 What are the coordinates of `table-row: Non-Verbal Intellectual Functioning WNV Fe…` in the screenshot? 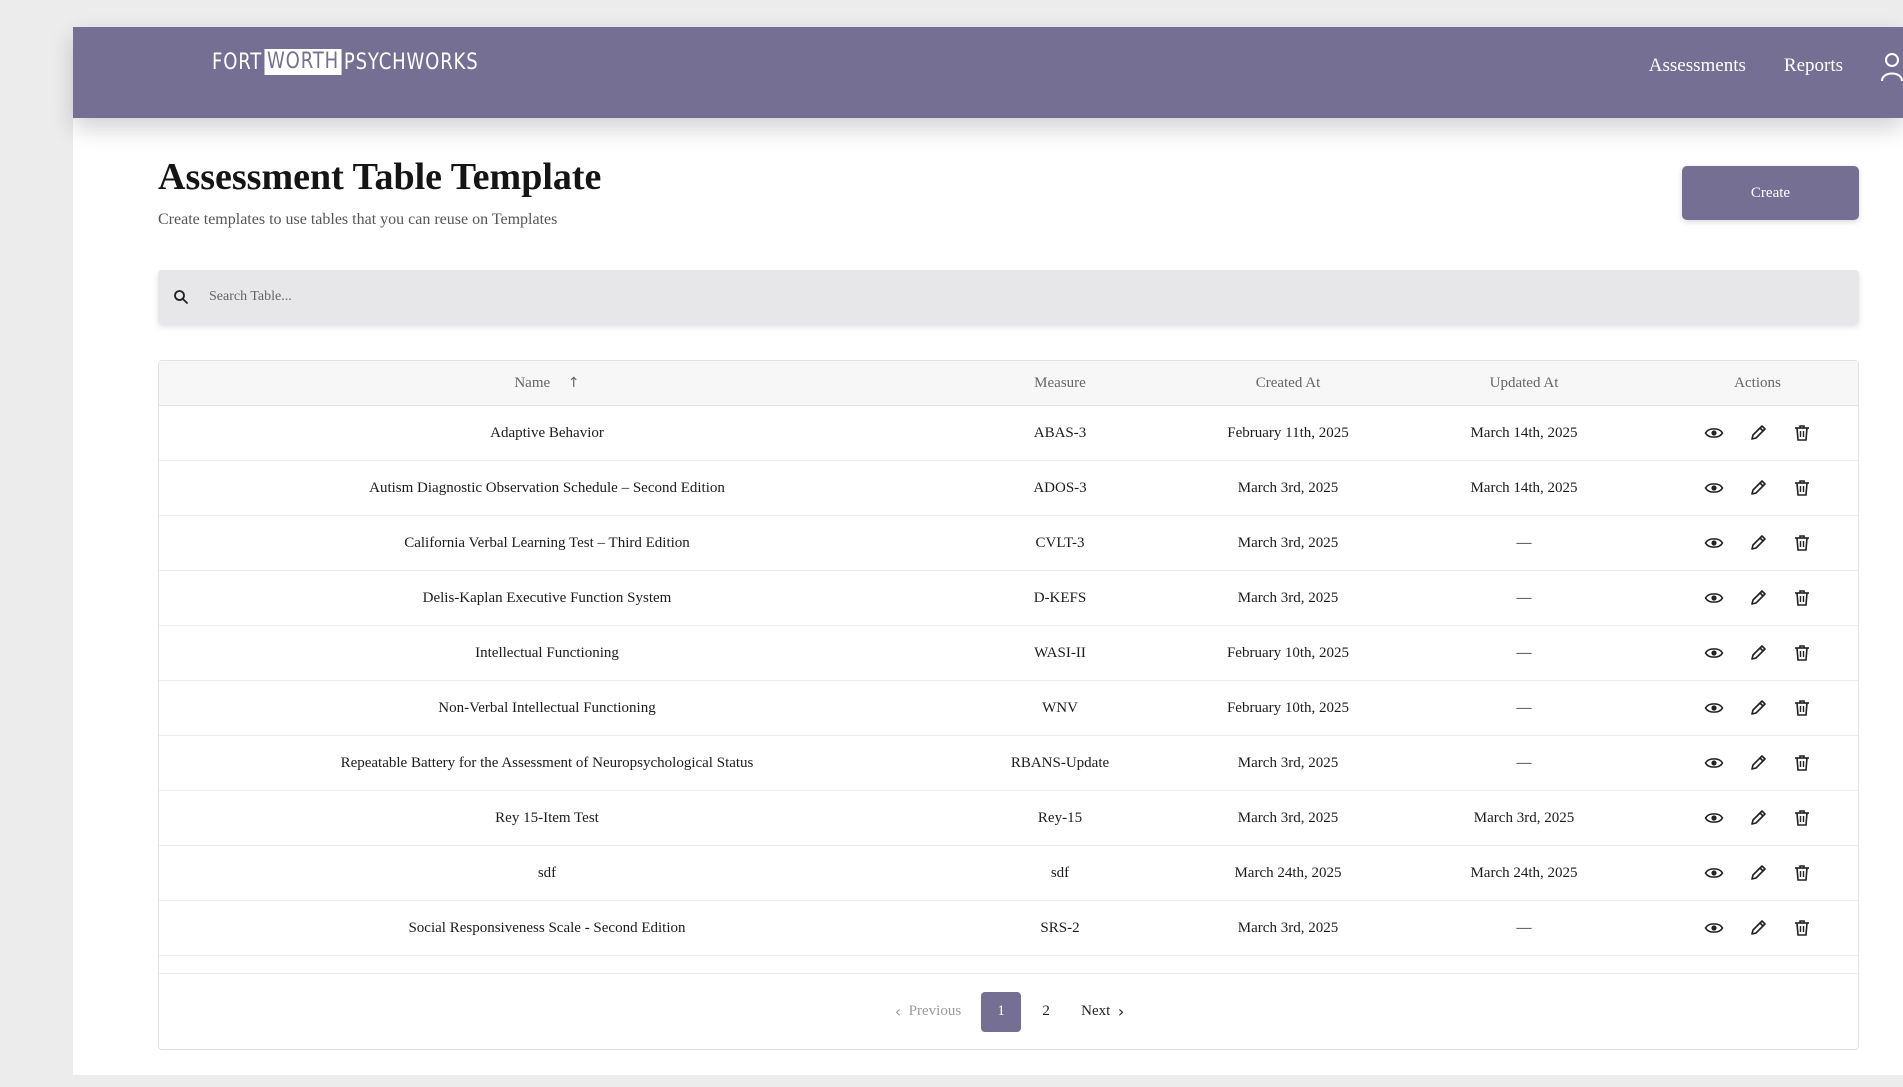 It's located at (1008, 708).